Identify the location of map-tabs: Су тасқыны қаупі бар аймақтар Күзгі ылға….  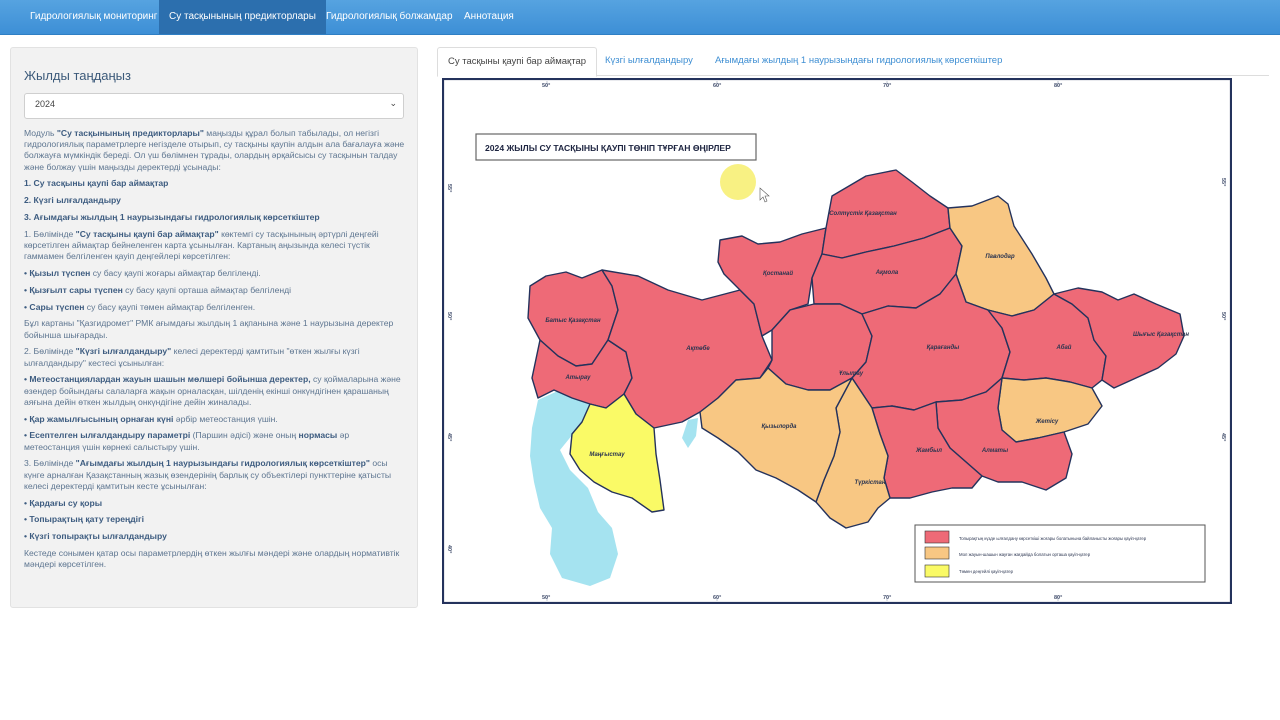
(853, 62).